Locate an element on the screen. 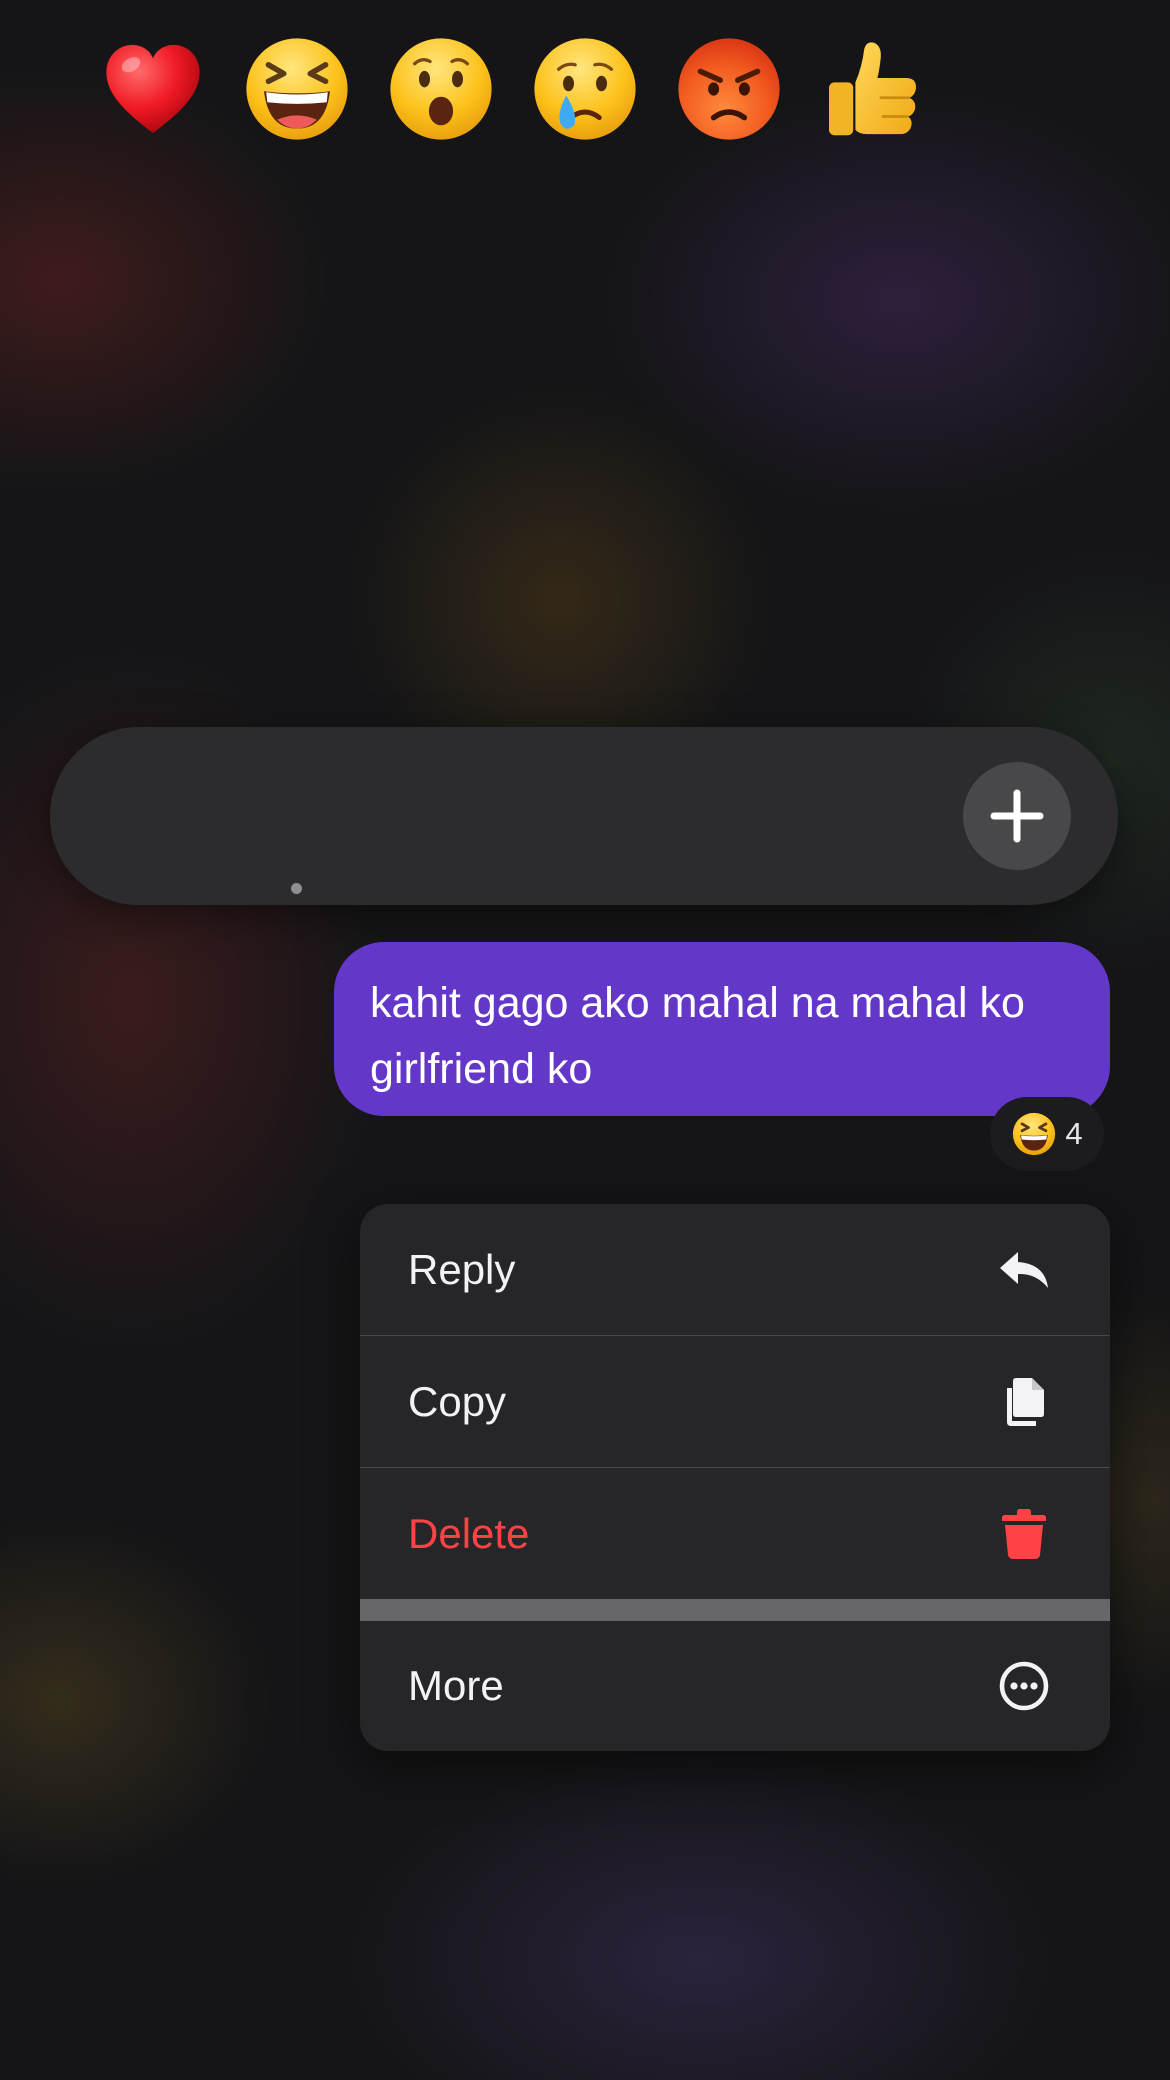  reaction-angry is located at coordinates (729, 89).